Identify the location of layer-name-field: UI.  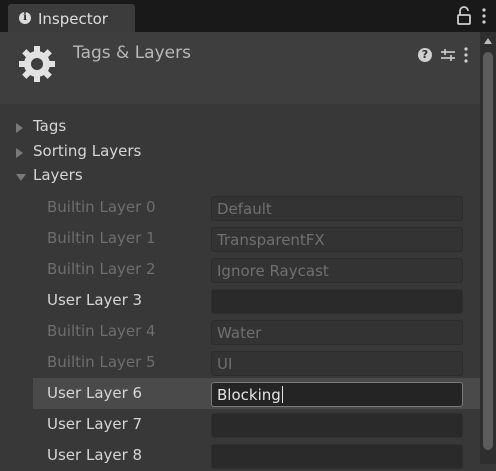
(337, 363).